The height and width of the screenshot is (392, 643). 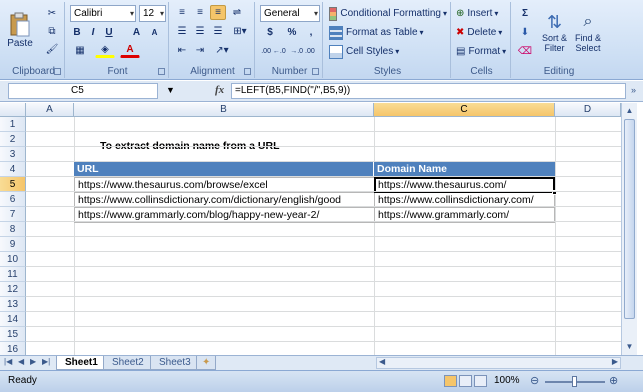 I want to click on scroll-down-icon: ▼, so click(x=629, y=346).